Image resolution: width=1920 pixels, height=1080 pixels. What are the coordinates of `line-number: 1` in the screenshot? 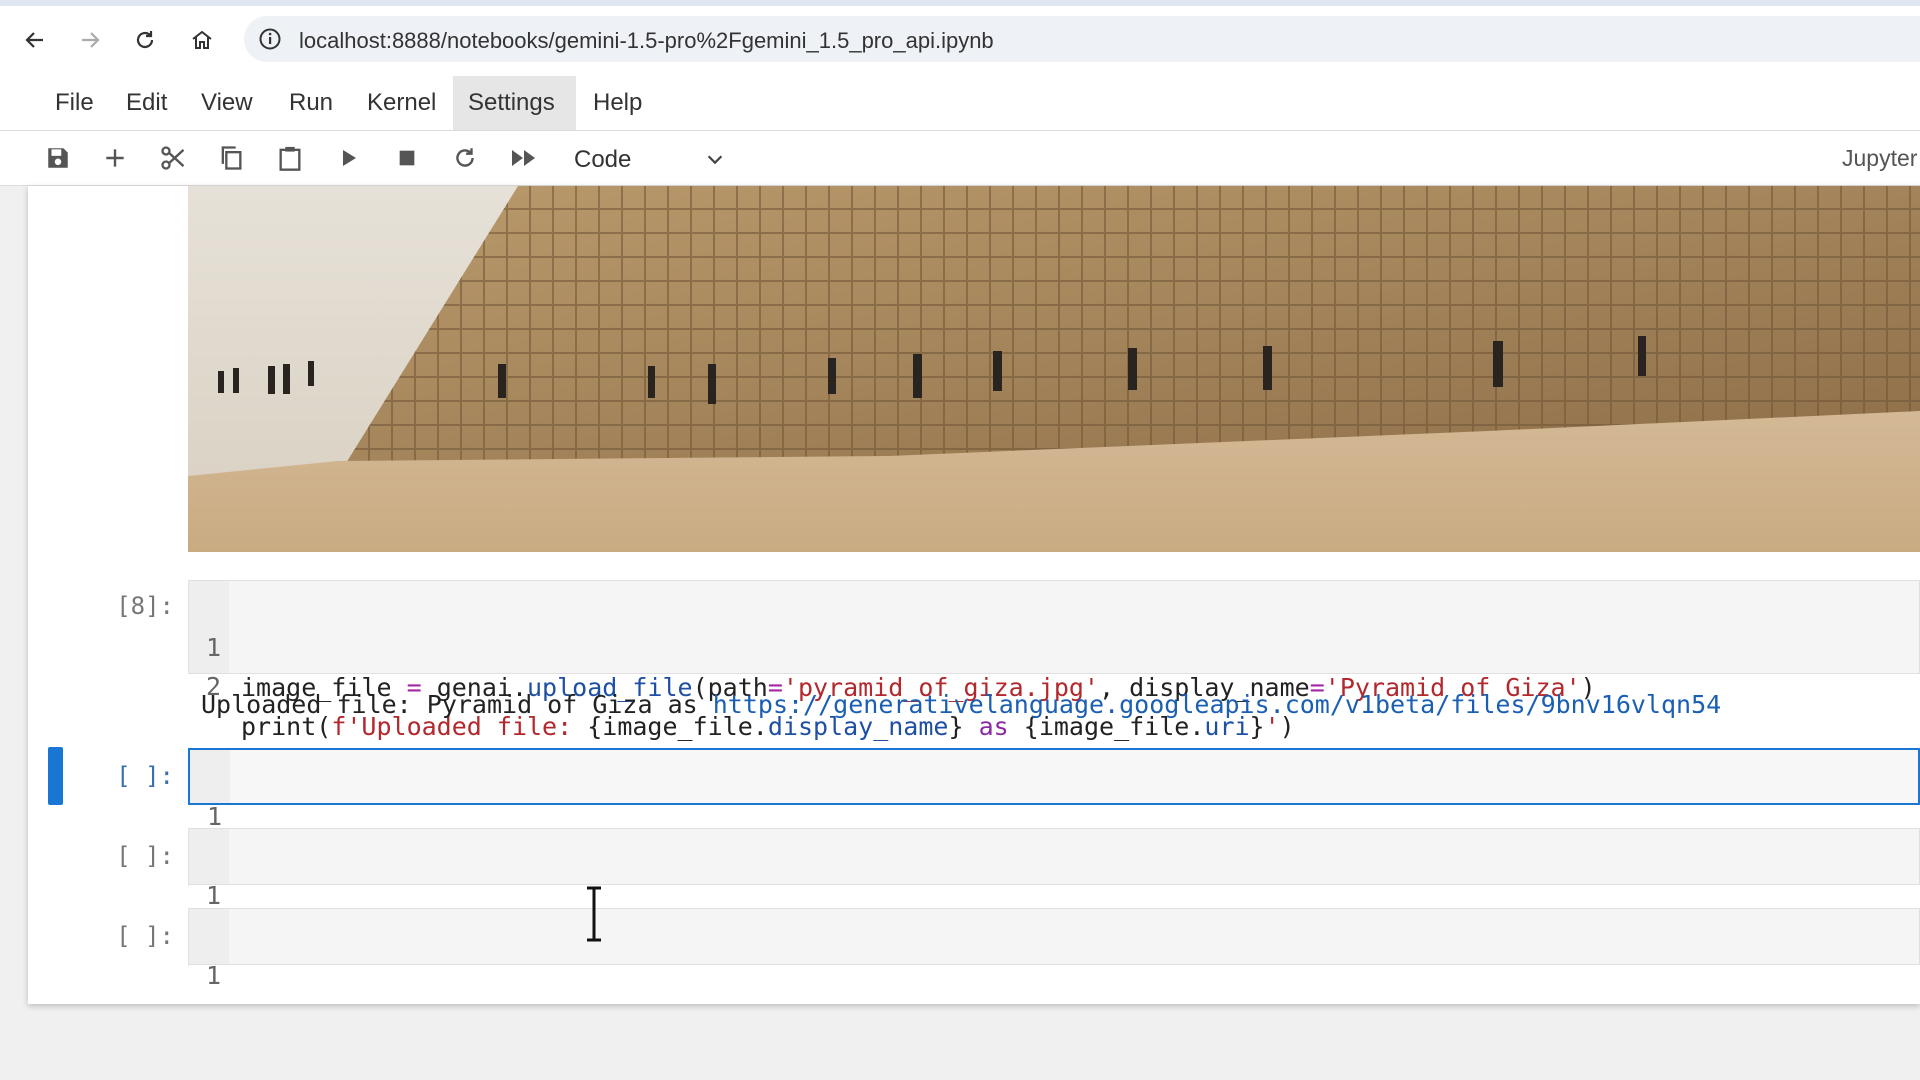 It's located at (213, 975).